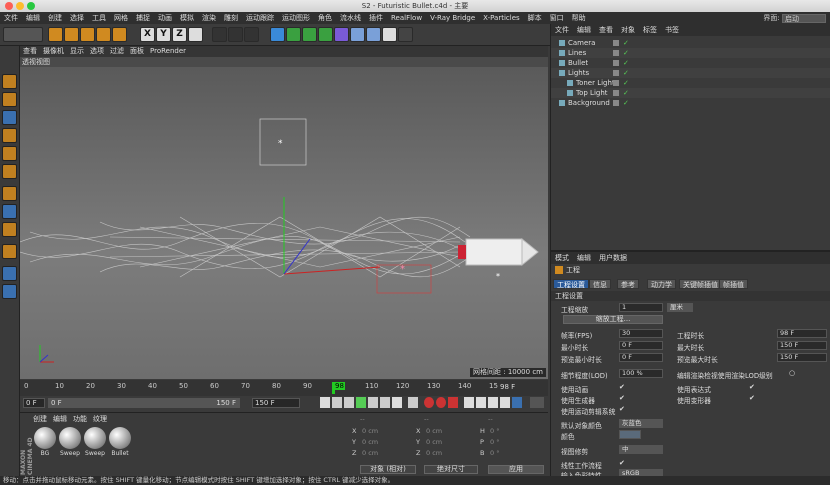 The image size is (830, 485). What do you see at coordinates (77, 18) in the screenshot?
I see `menu-item: 选择` at bounding box center [77, 18].